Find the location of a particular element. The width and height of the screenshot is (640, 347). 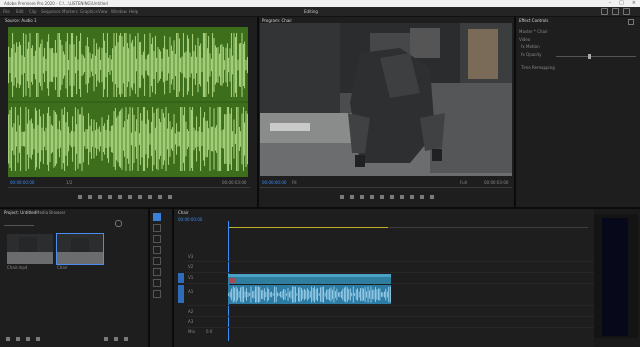

minimize-icon: – is located at coordinates (610, 3).